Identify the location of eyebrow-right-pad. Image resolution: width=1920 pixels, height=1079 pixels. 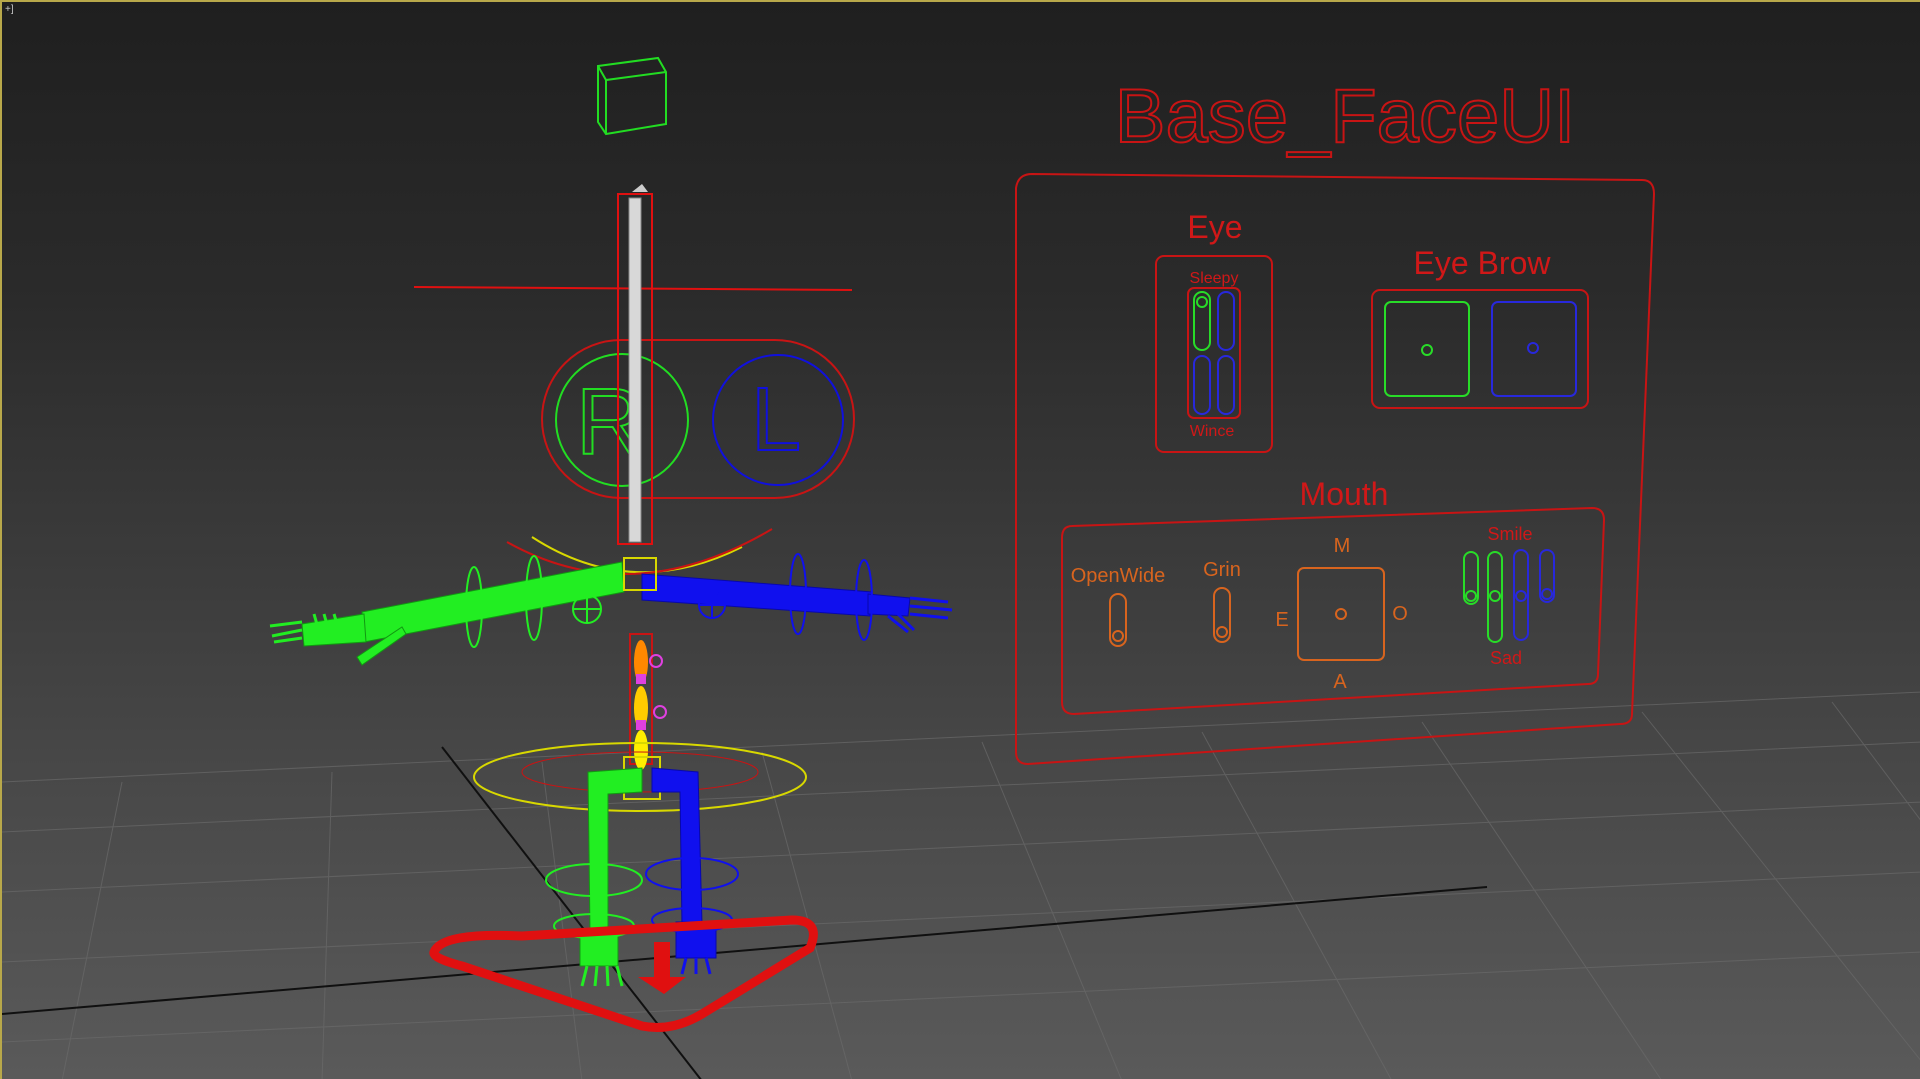
(1427, 349).